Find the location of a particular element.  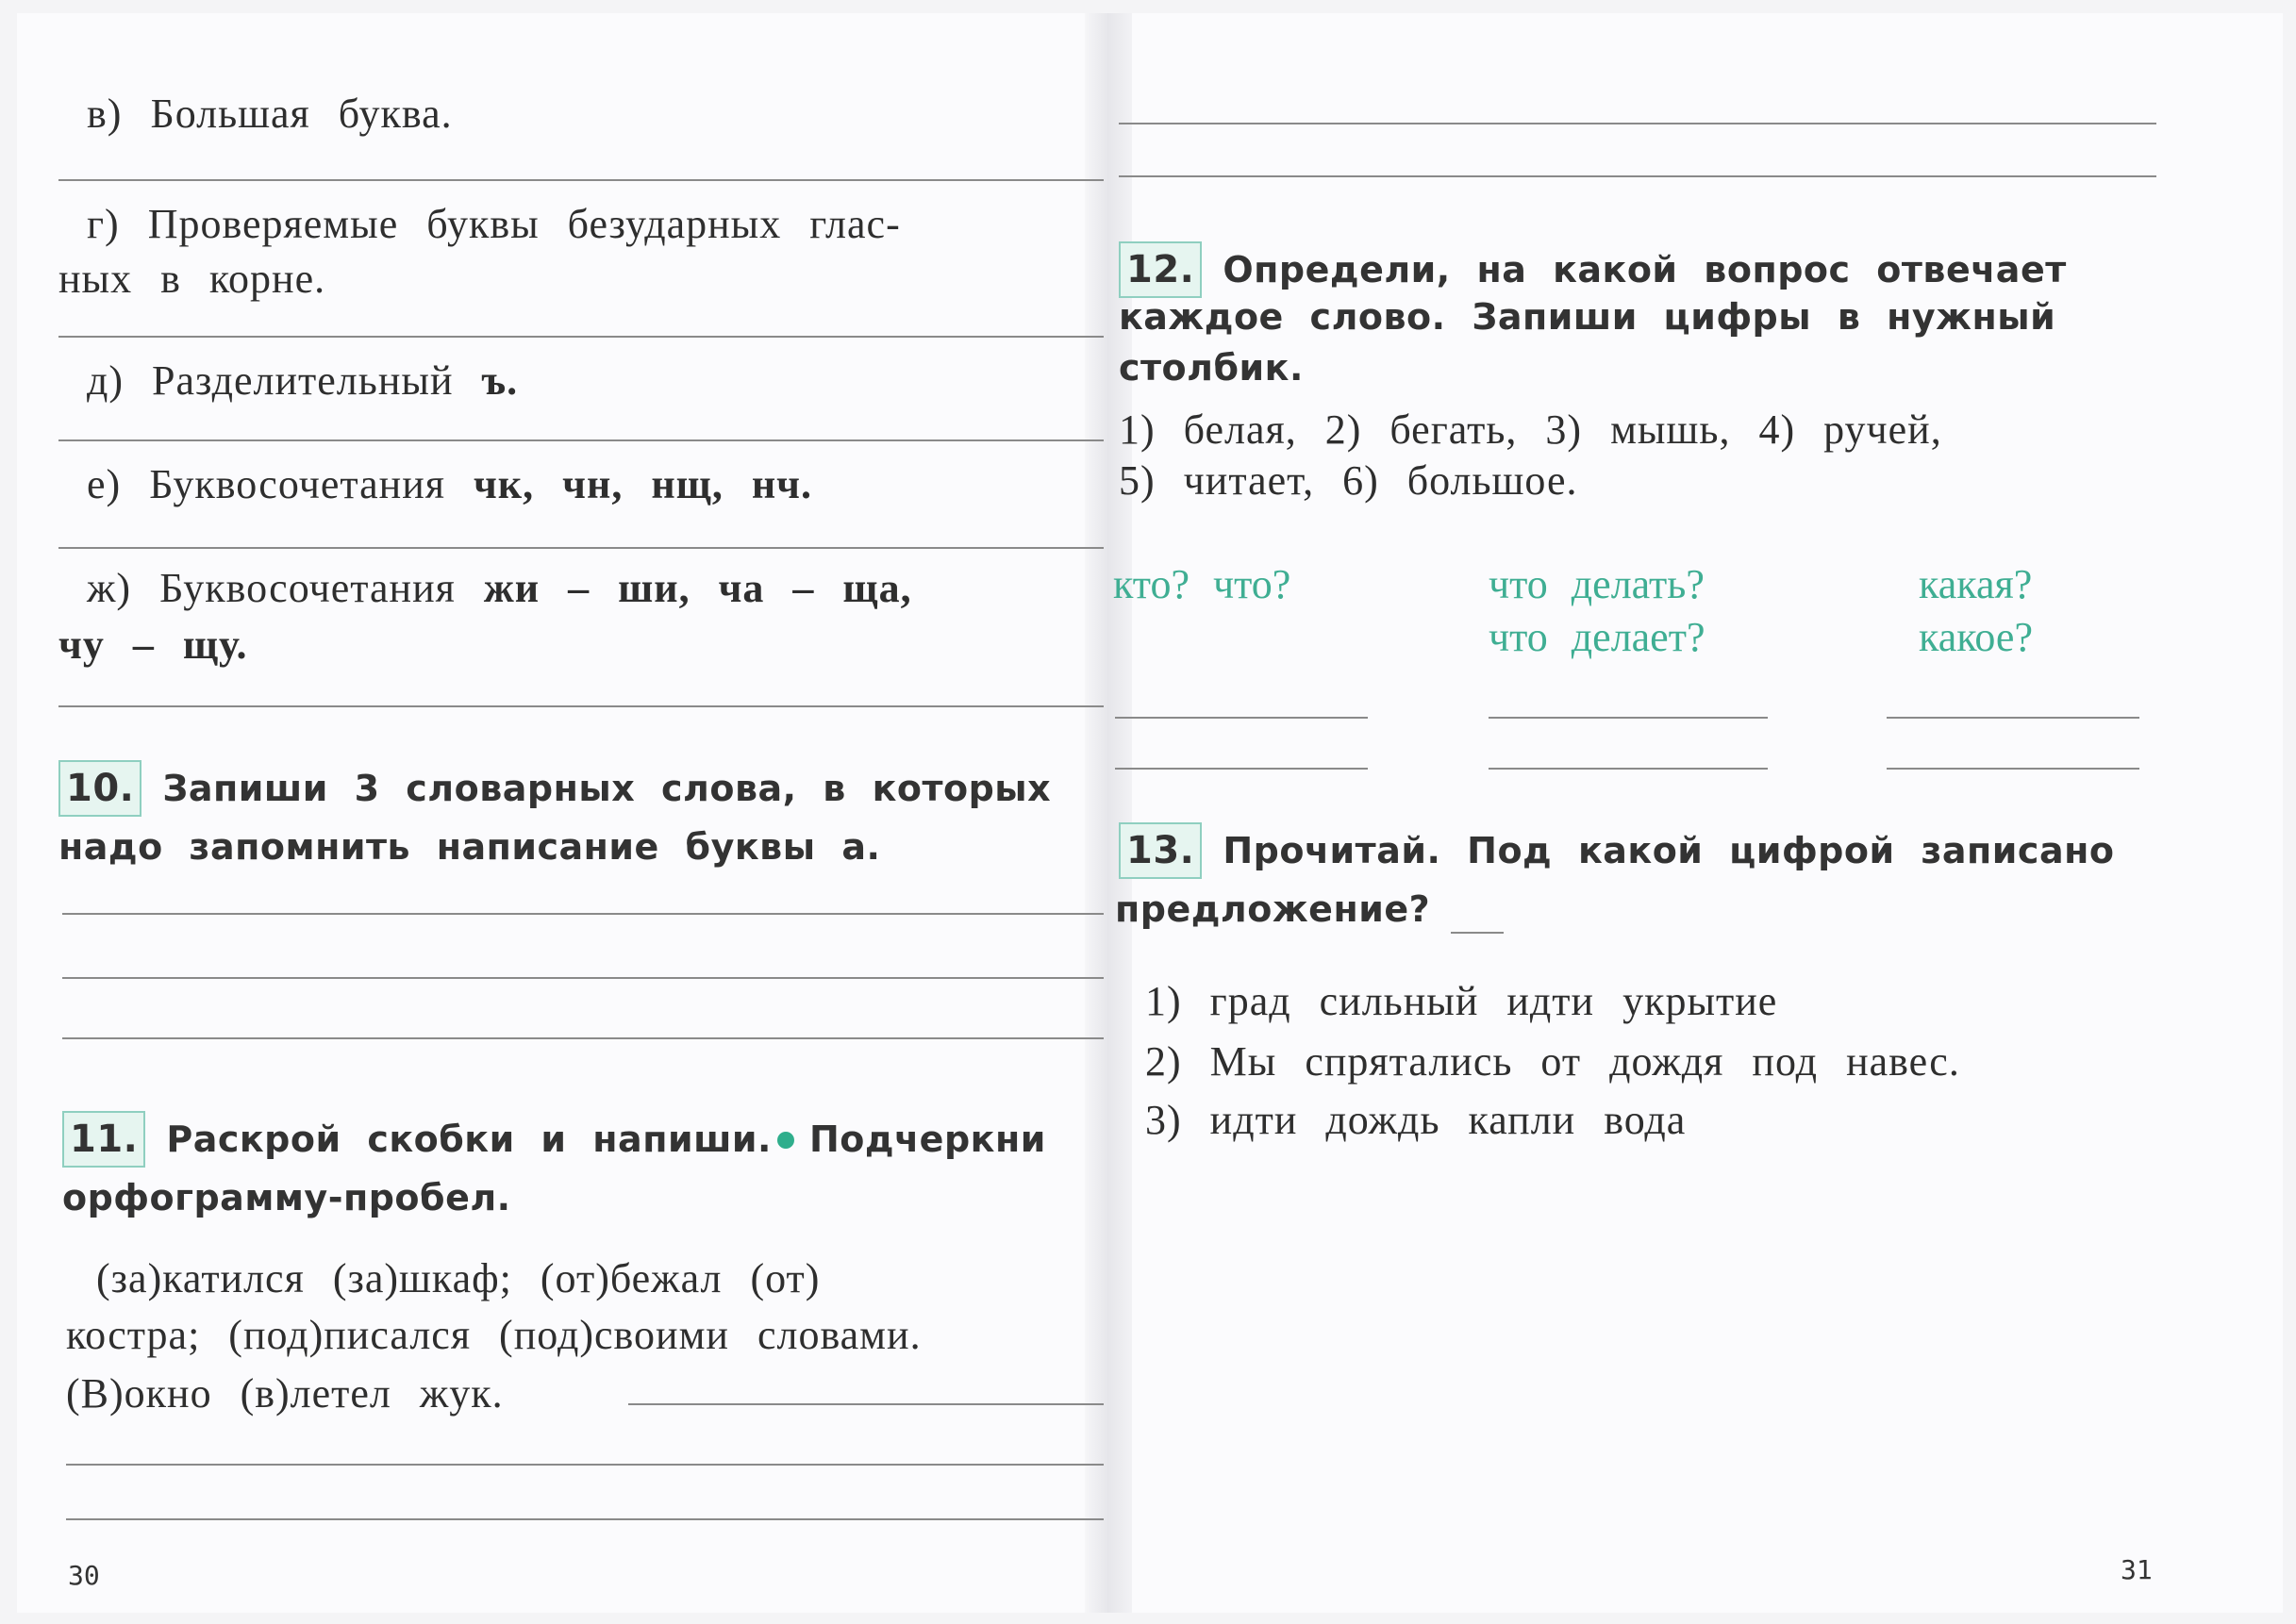

page-number-right: 31 is located at coordinates (2137, 1569).